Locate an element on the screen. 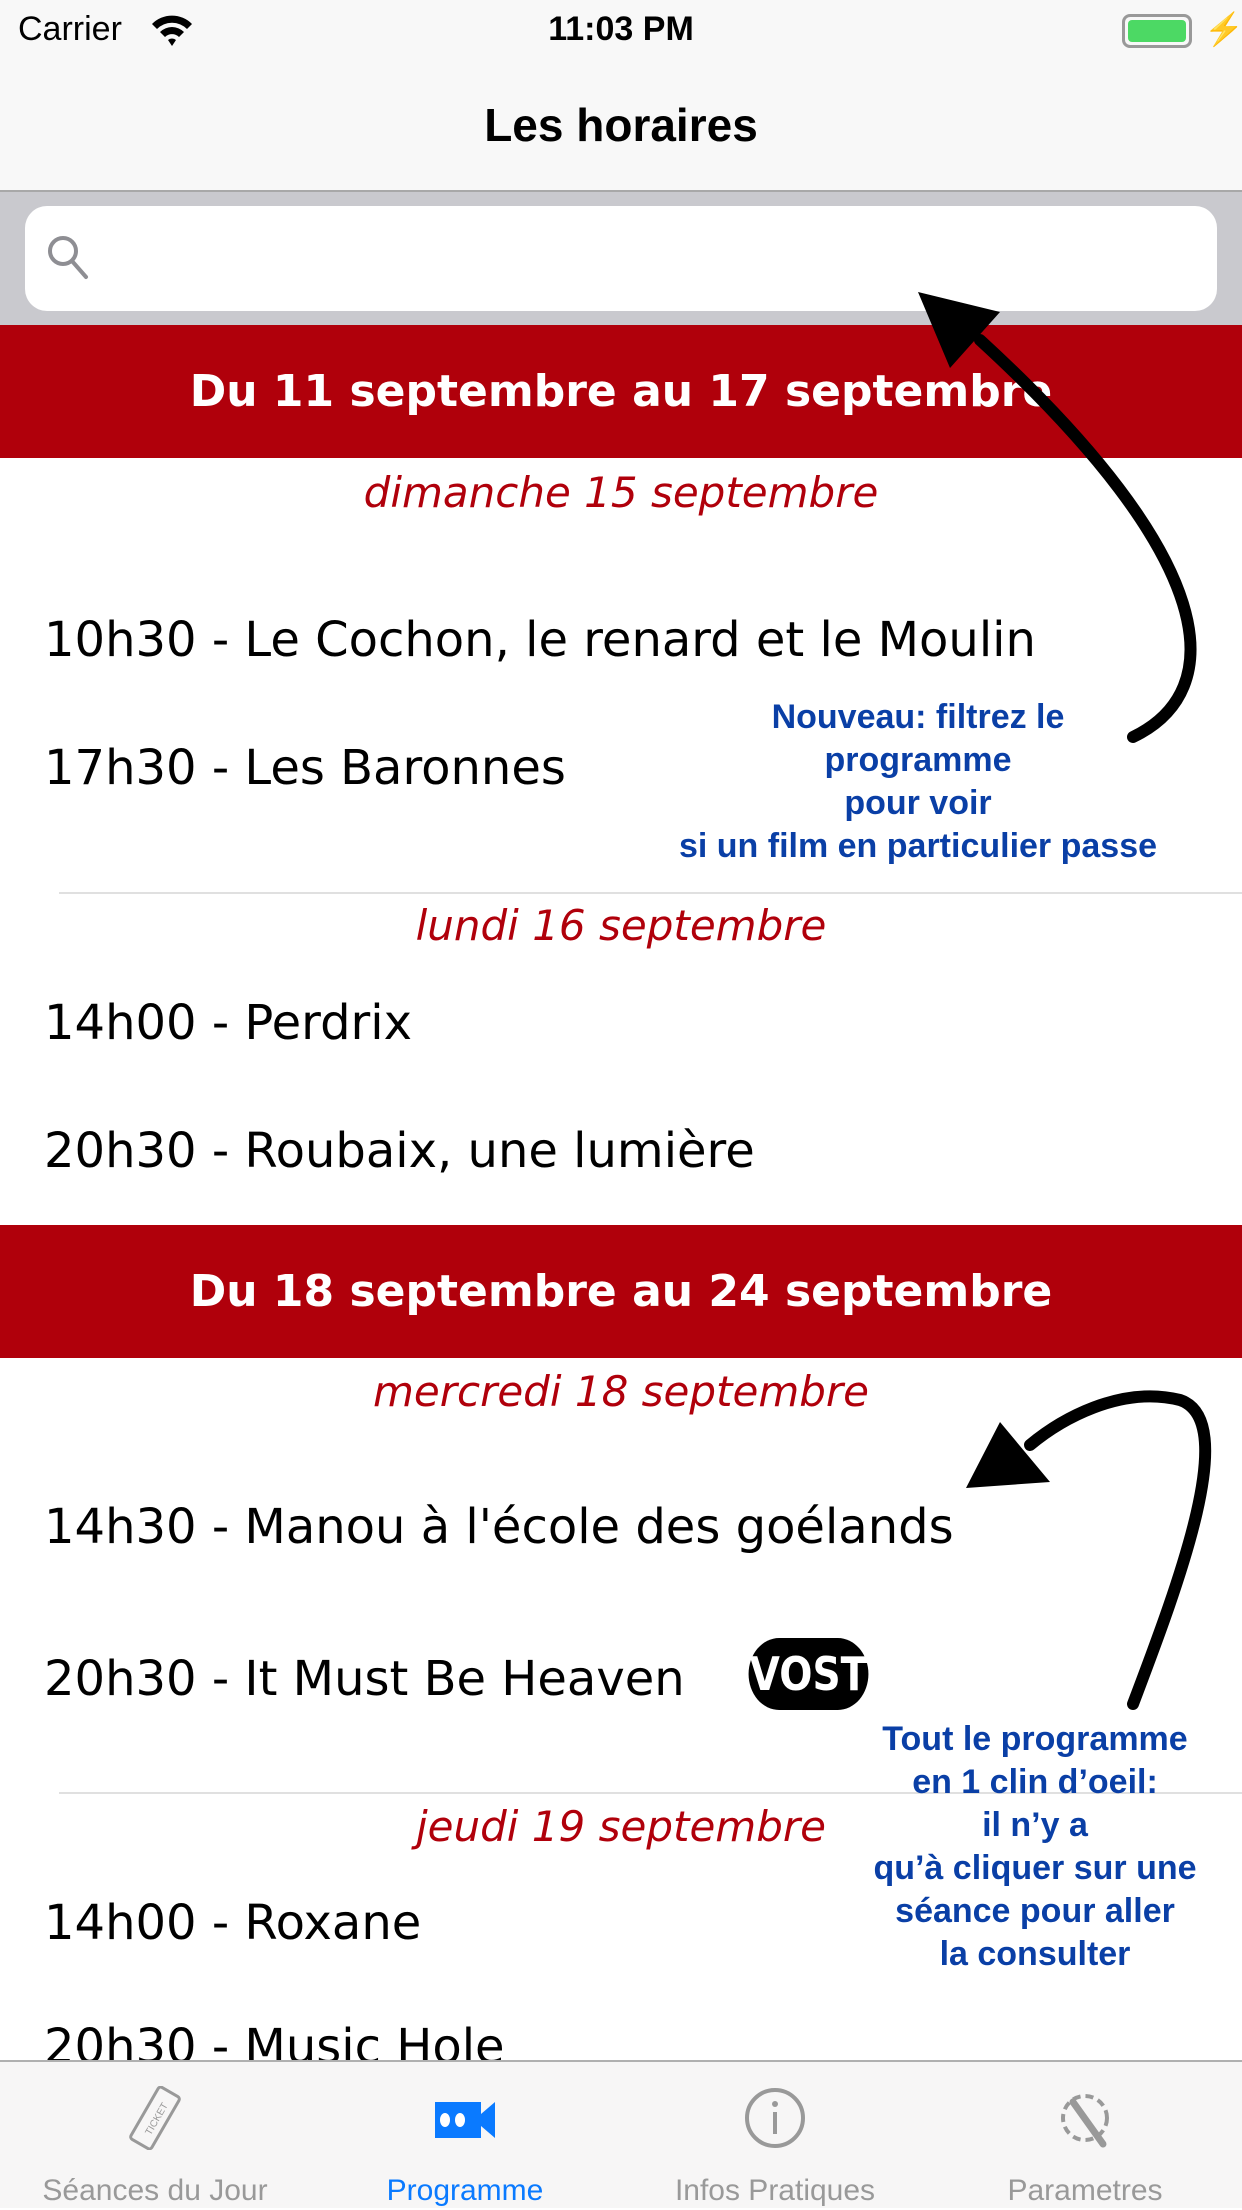  day-label: dimanche 15 septembre is located at coordinates (621, 492).